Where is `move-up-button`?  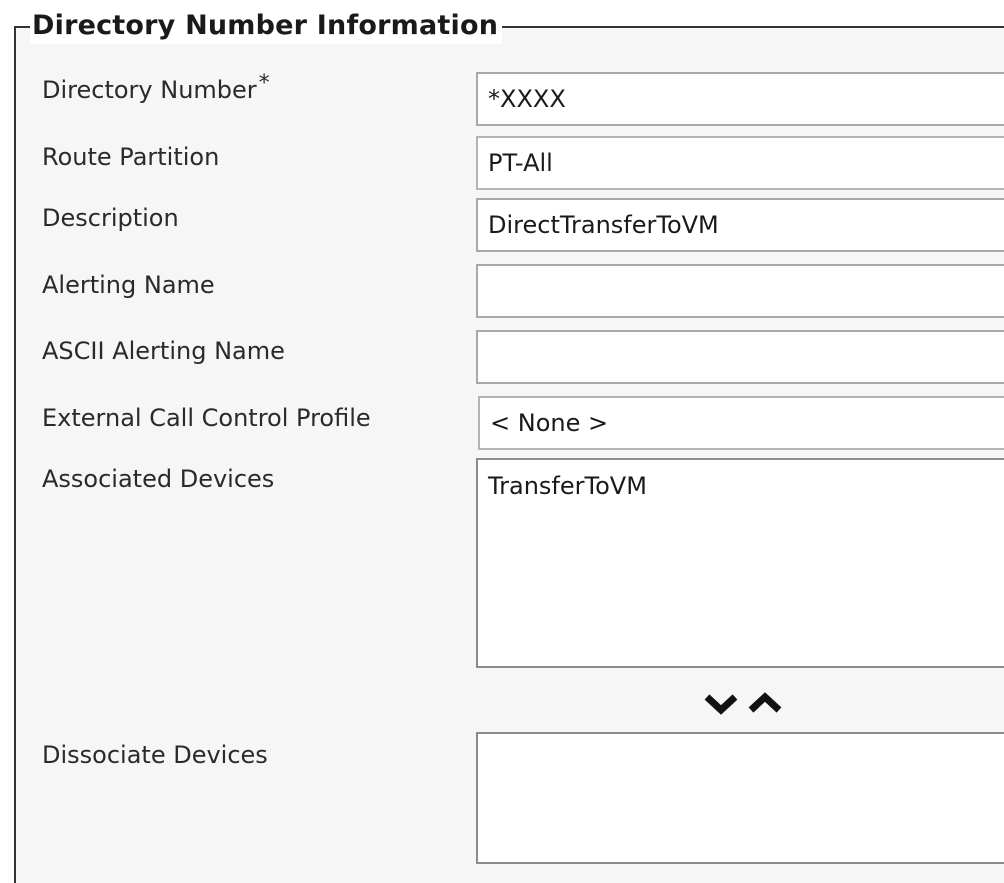 move-up-button is located at coordinates (765, 703).